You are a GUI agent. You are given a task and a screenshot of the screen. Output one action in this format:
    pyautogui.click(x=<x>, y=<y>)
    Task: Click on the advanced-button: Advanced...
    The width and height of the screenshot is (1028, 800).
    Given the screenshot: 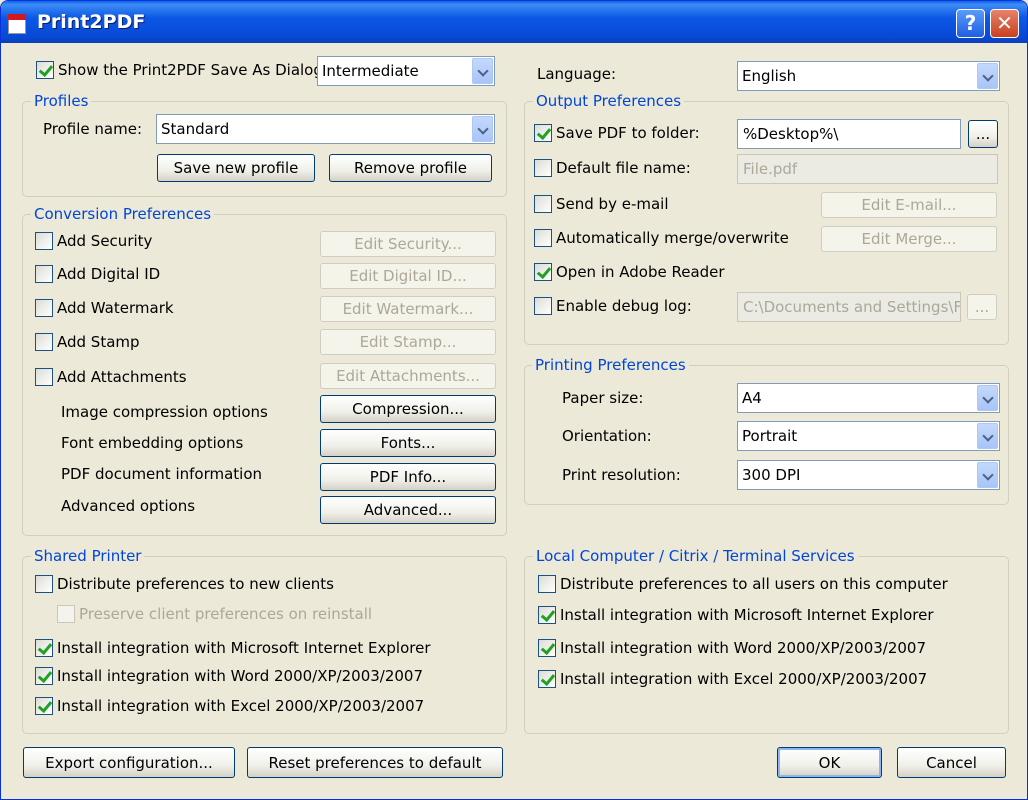 What is the action you would take?
    pyautogui.click(x=408, y=510)
    